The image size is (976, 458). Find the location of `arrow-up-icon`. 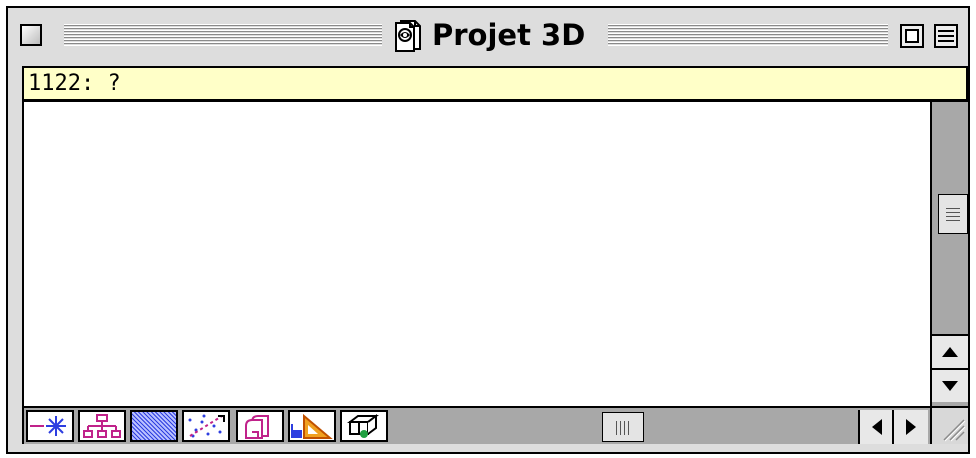

arrow-up-icon is located at coordinates (950, 352).